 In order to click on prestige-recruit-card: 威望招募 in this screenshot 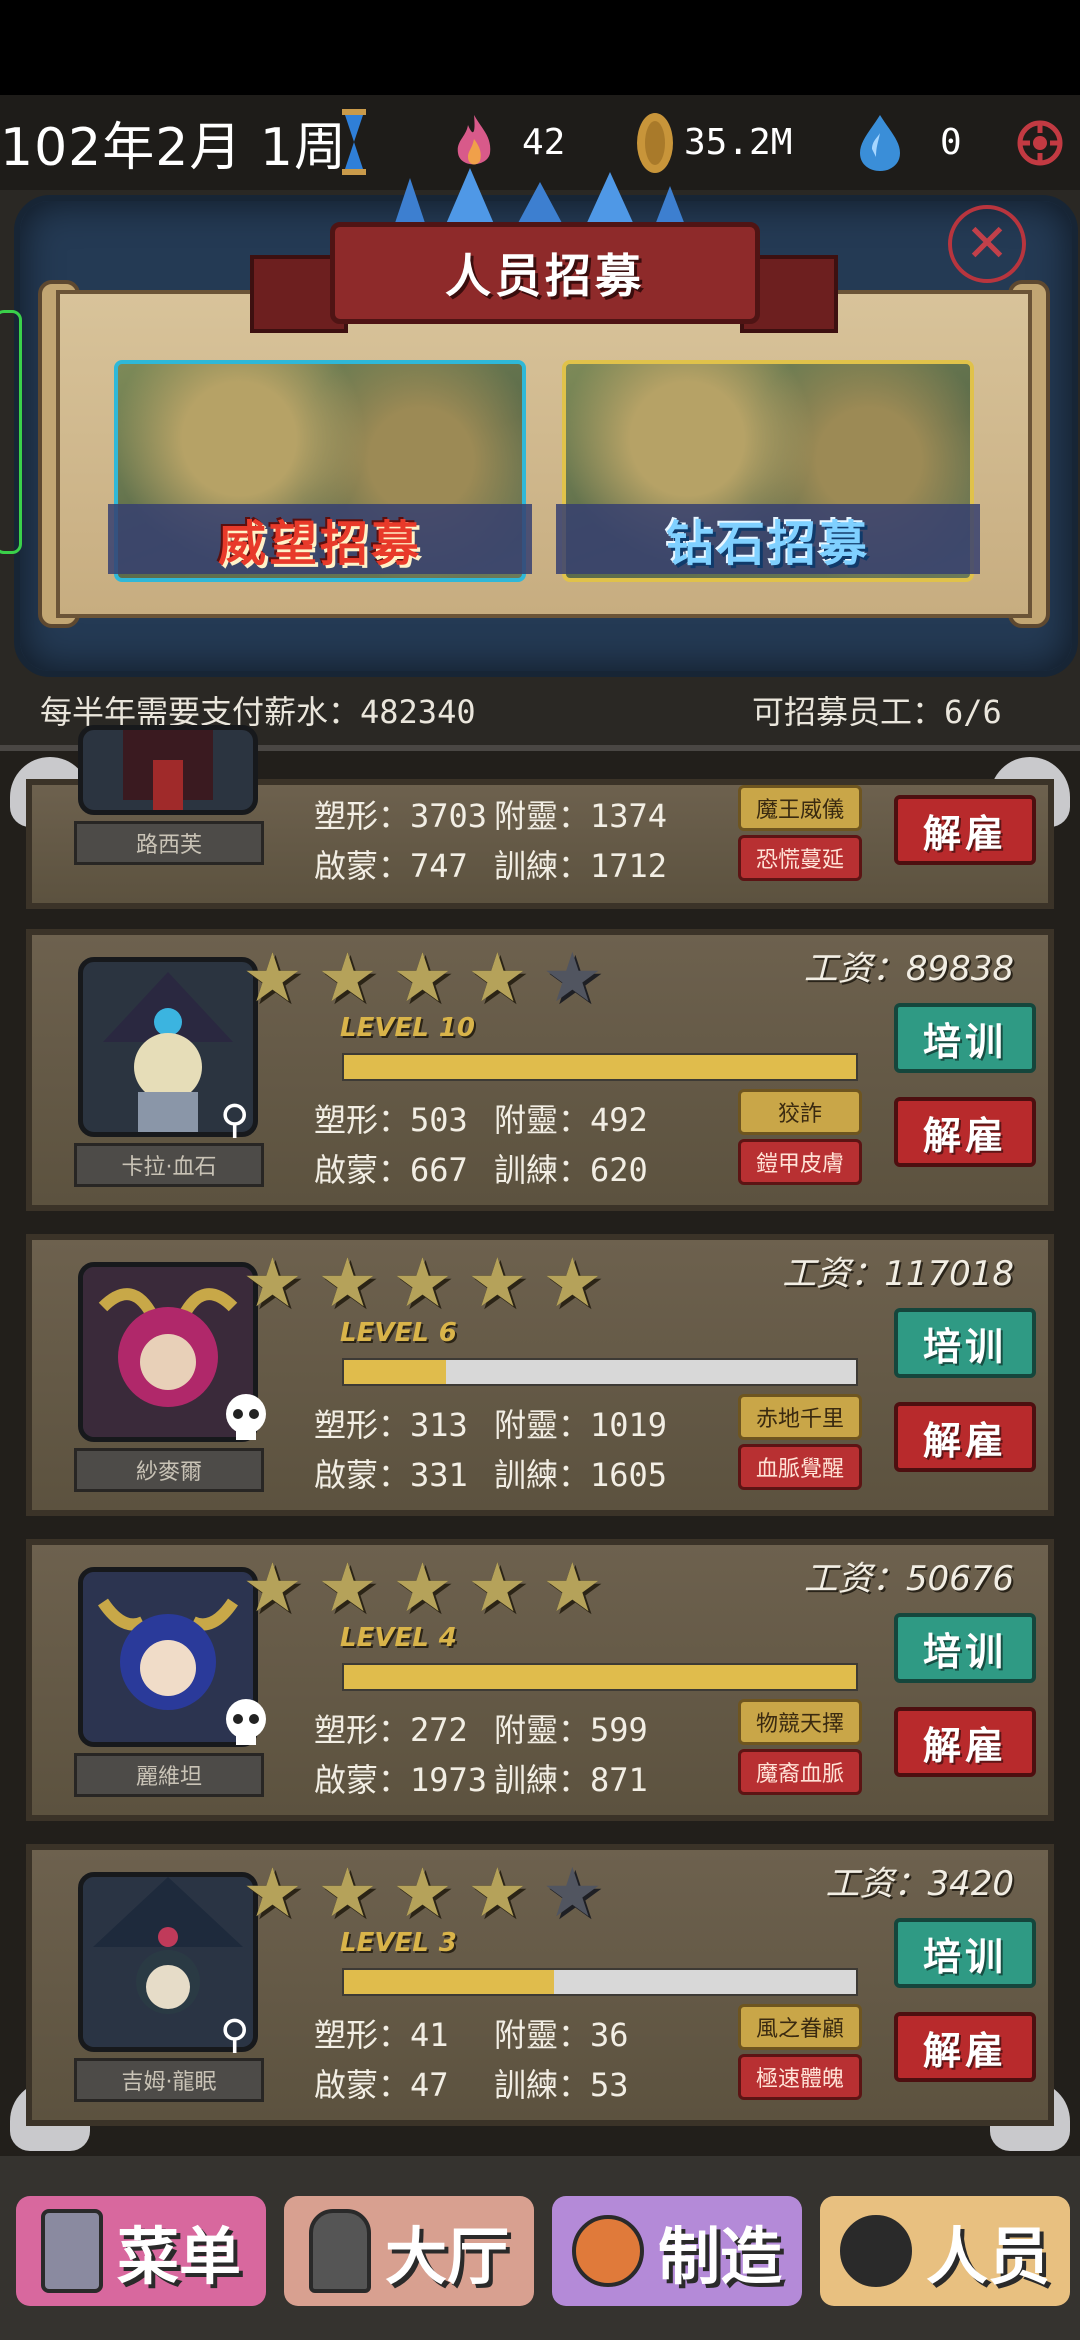, I will do `click(320, 471)`.